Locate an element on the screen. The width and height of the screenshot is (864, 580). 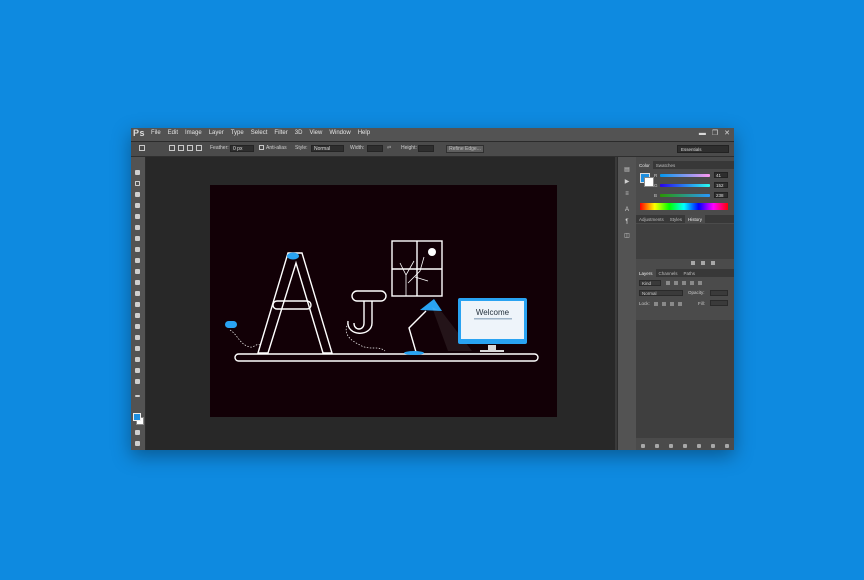
link-layers-icon is located at coordinates (643, 445).